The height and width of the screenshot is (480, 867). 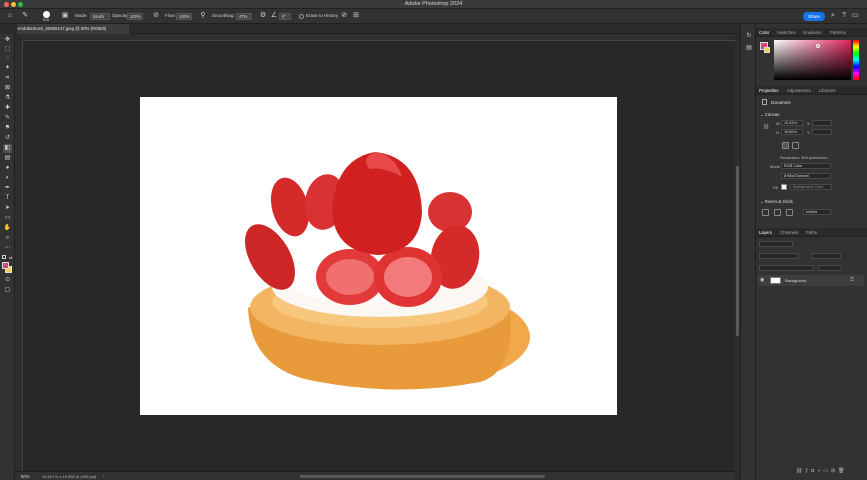 What do you see at coordinates (244, 16) in the screenshot?
I see `smoothing-field: 47%` at bounding box center [244, 16].